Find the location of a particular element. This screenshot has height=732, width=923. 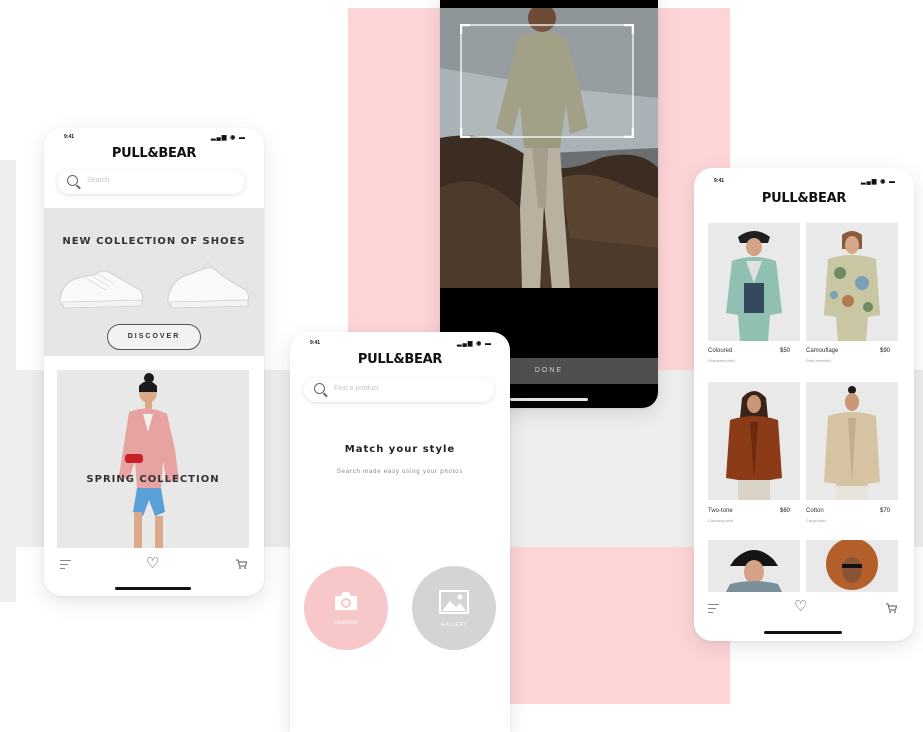

gallery-button: GALLERY is located at coordinates (454, 608).